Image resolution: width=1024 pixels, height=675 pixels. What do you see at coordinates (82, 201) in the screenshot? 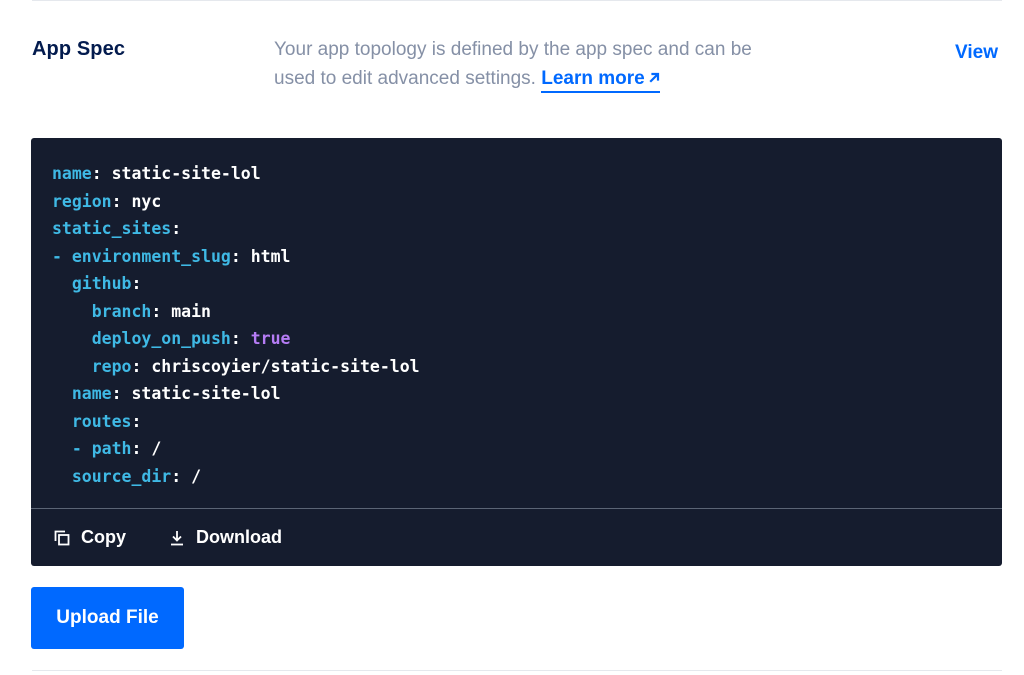
I see `code-key: region` at bounding box center [82, 201].